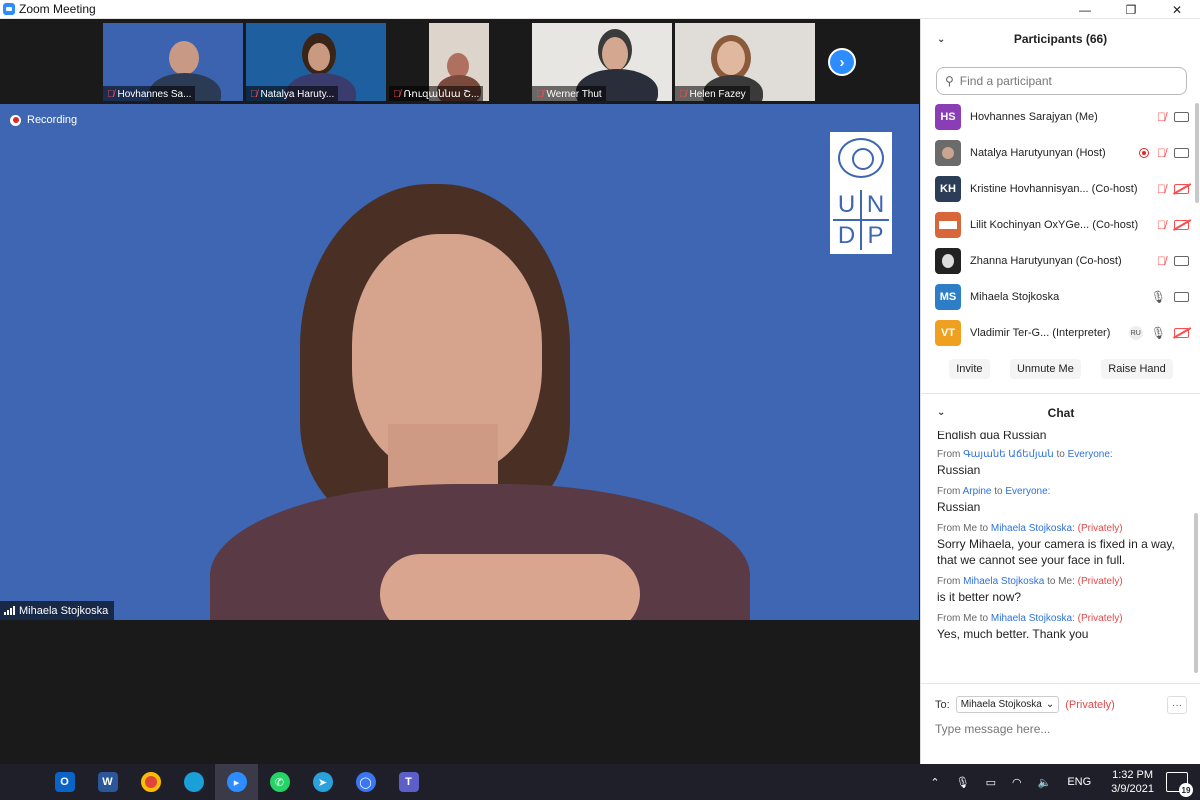 The image size is (1200, 800). What do you see at coordinates (602, 62) in the screenshot?
I see `video-thumbnail: 🎙̸ Werner Thut` at bounding box center [602, 62].